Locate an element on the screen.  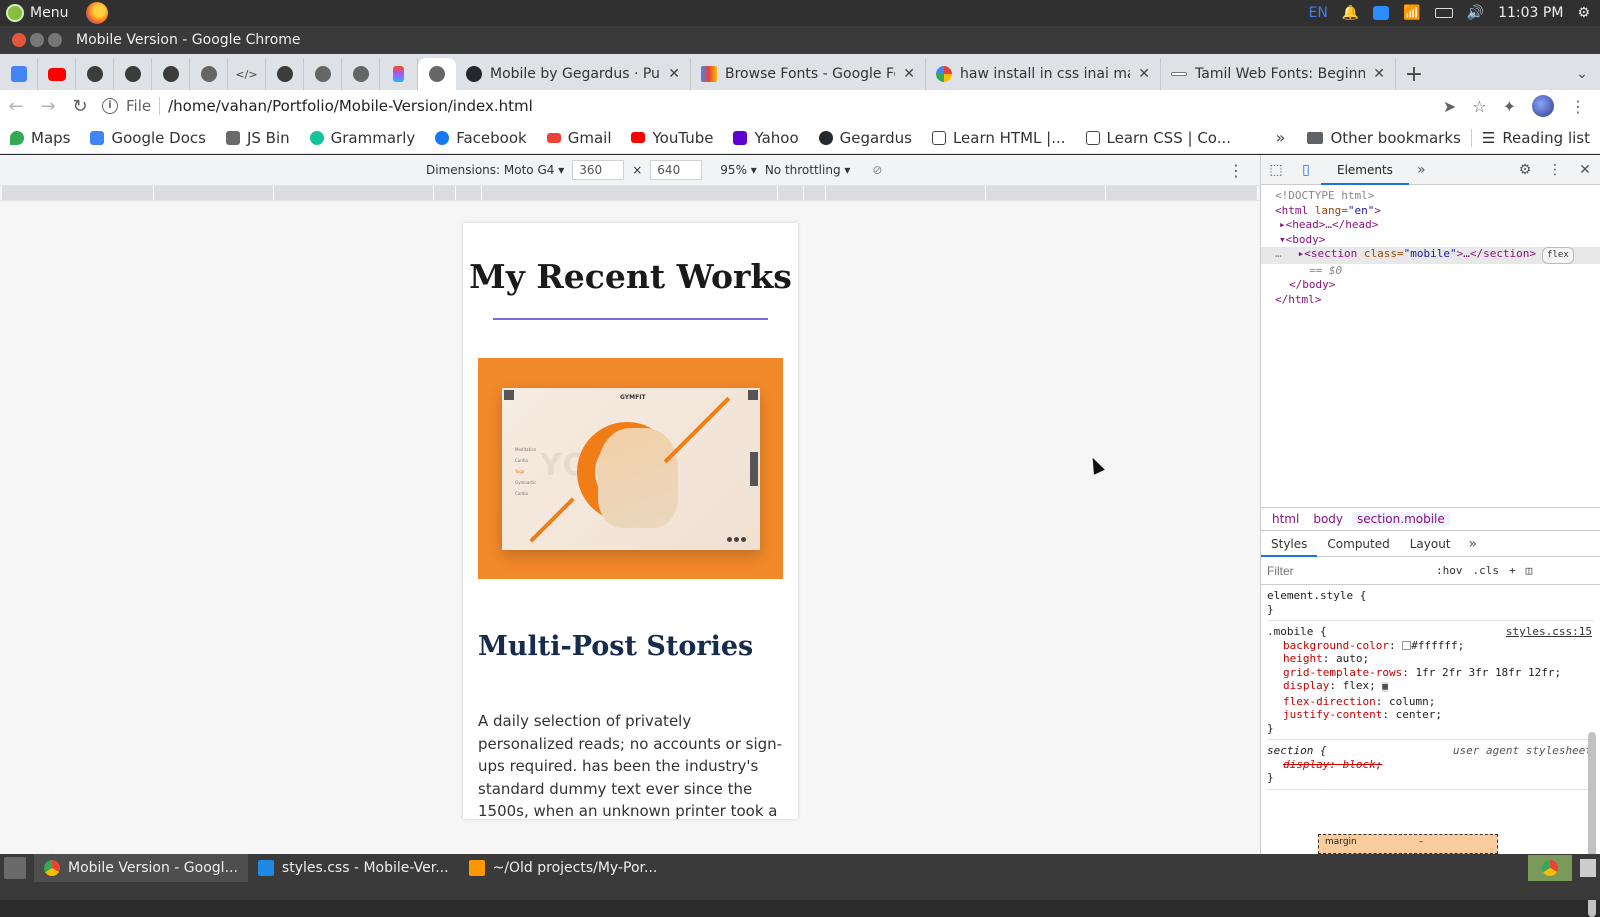
box-model: margin – is located at coordinates (1408, 844).